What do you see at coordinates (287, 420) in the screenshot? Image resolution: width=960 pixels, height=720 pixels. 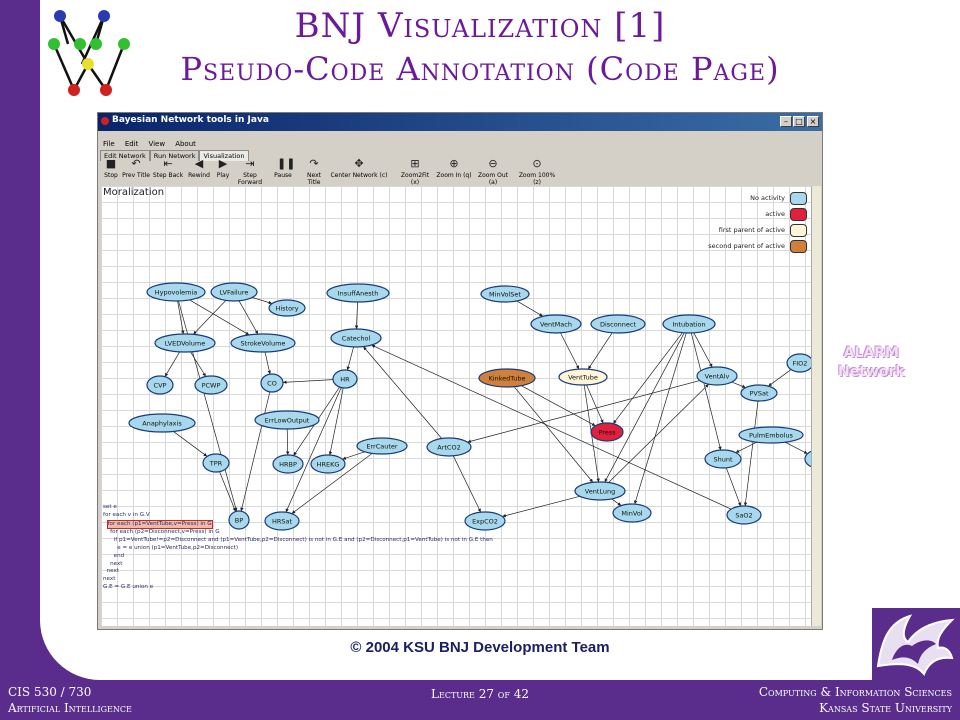 I see `node-errlowoutput: ErrLowOutput` at bounding box center [287, 420].